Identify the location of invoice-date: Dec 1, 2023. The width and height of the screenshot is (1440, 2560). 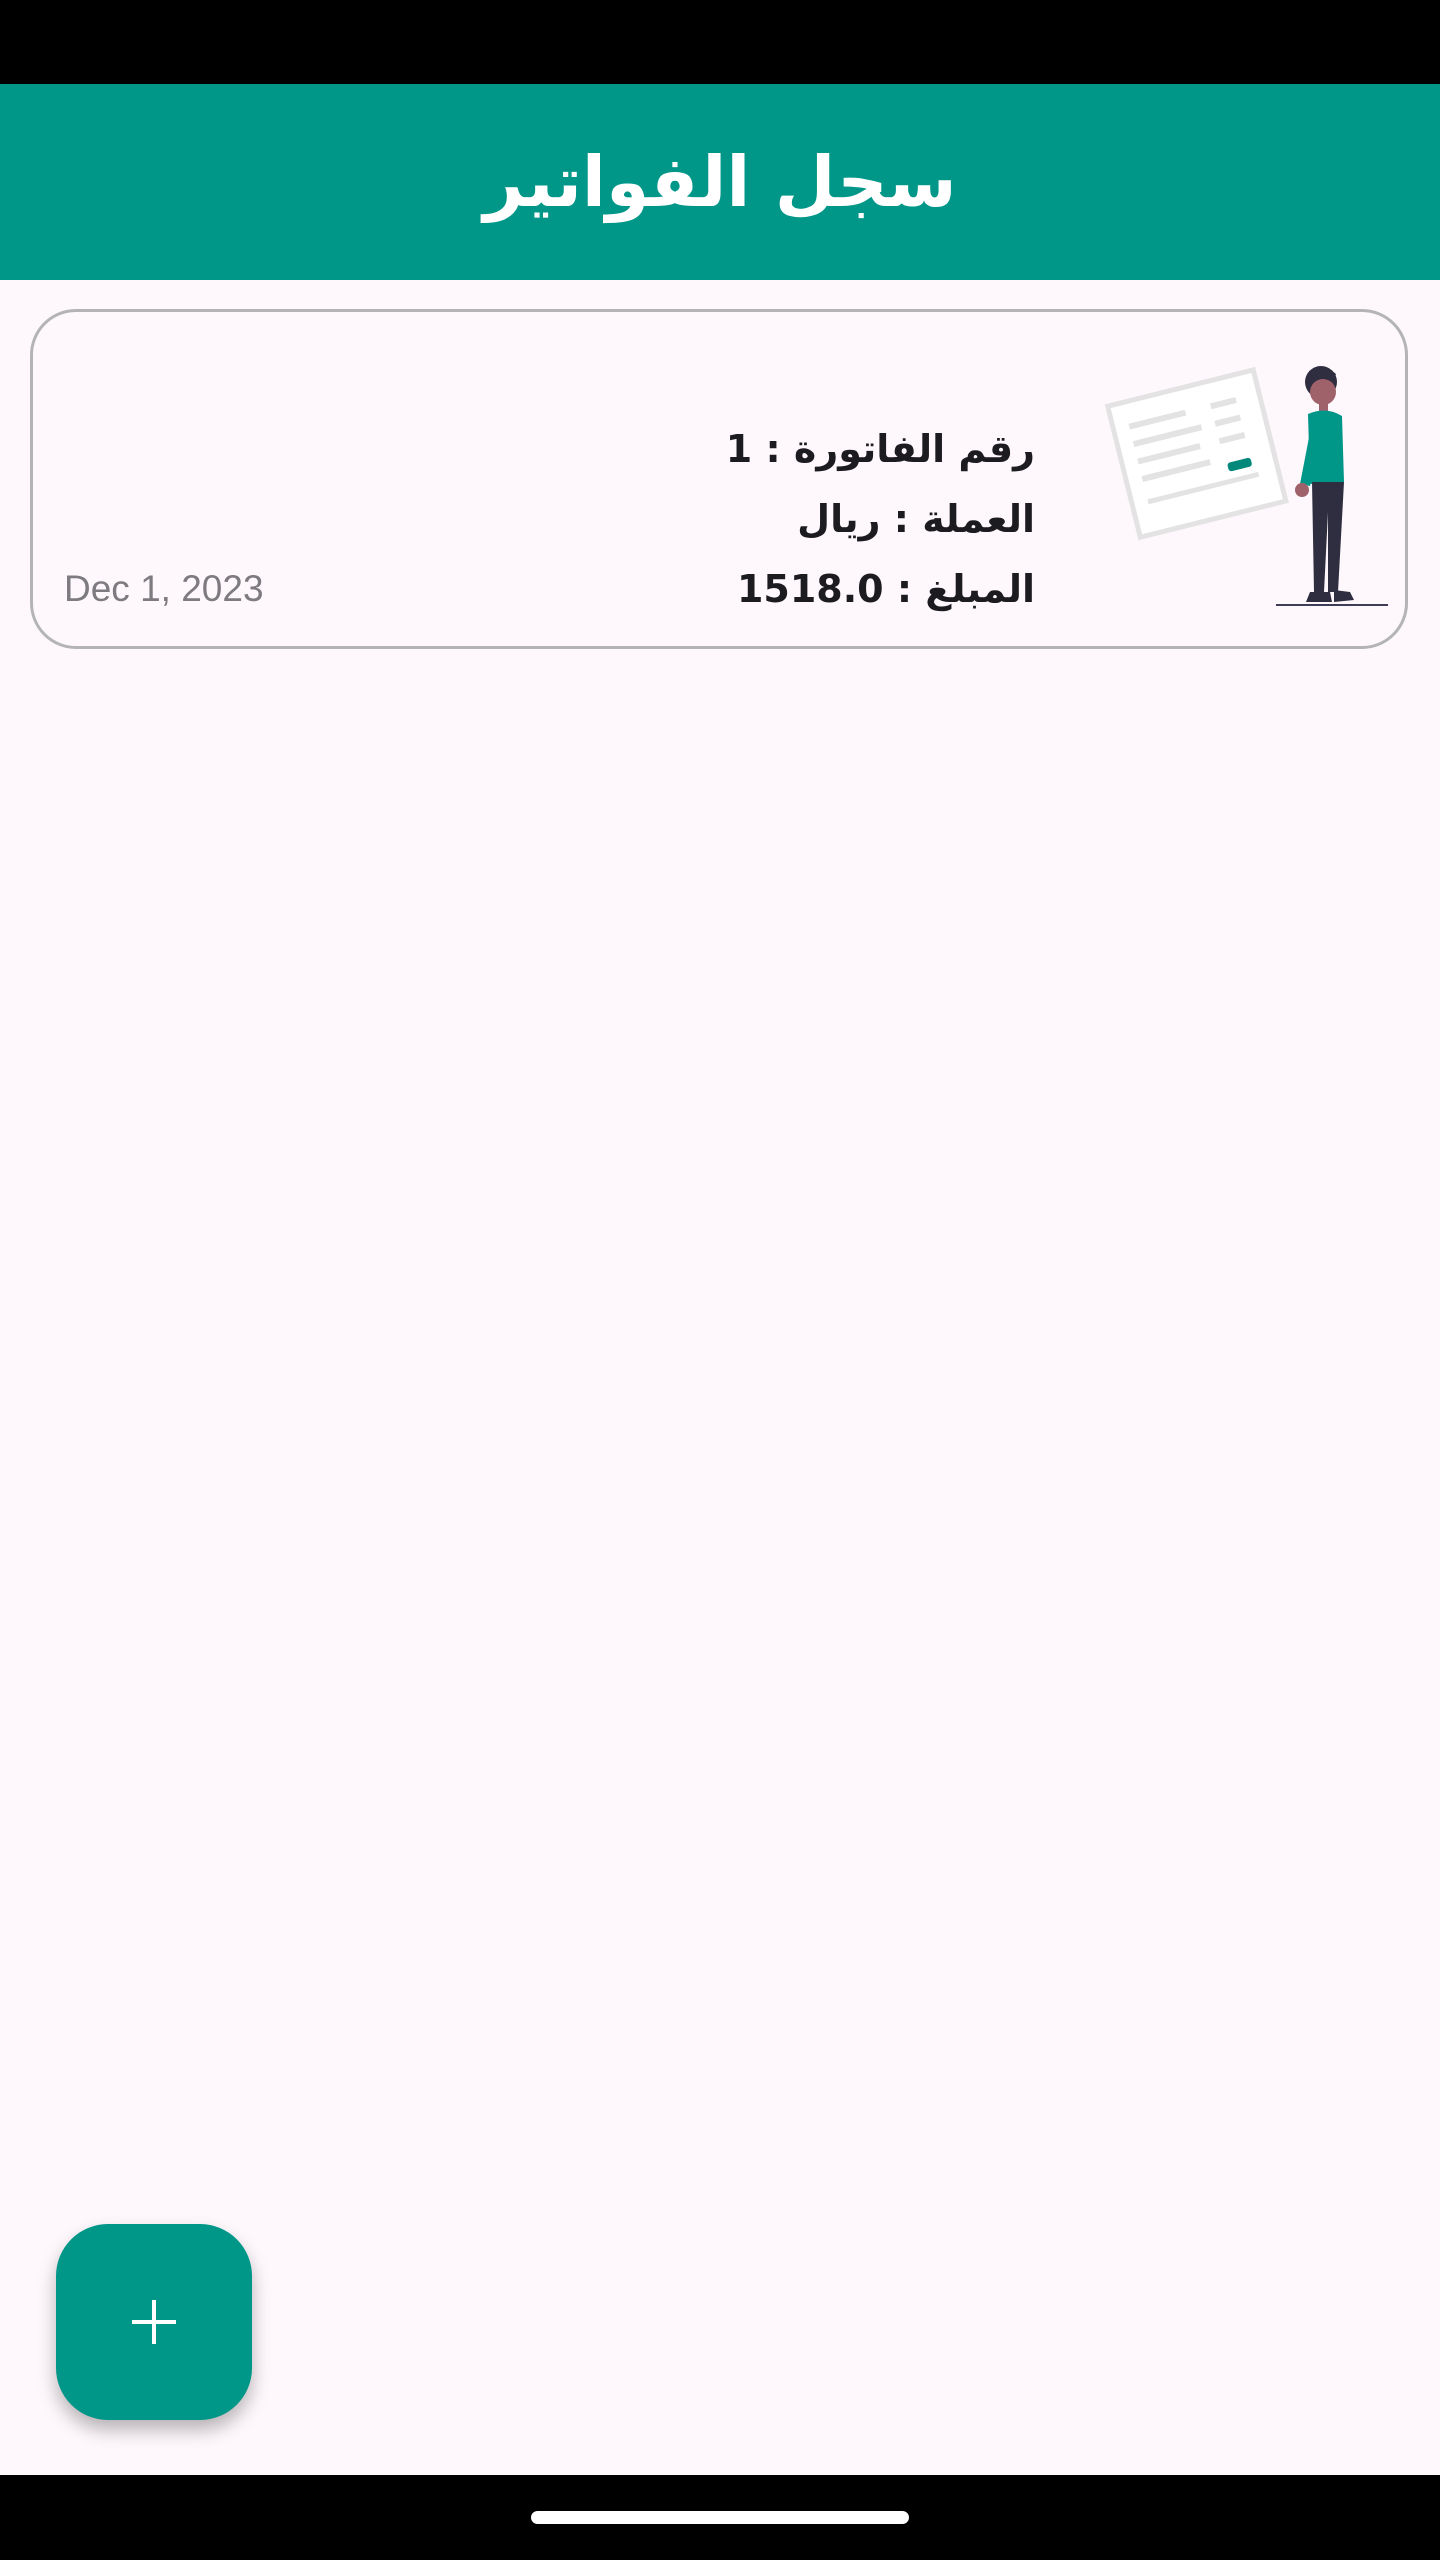
(164, 588).